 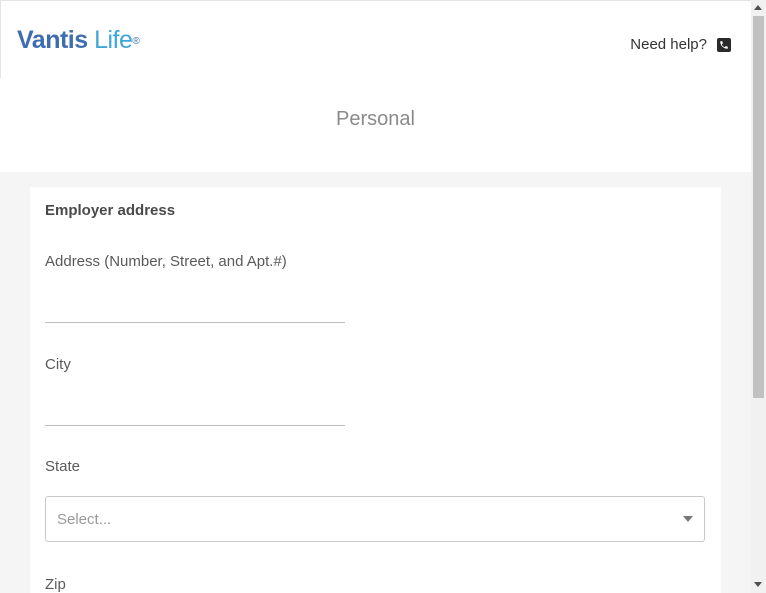 What do you see at coordinates (52, 40) in the screenshot?
I see `logo-word-vantis: Vantis` at bounding box center [52, 40].